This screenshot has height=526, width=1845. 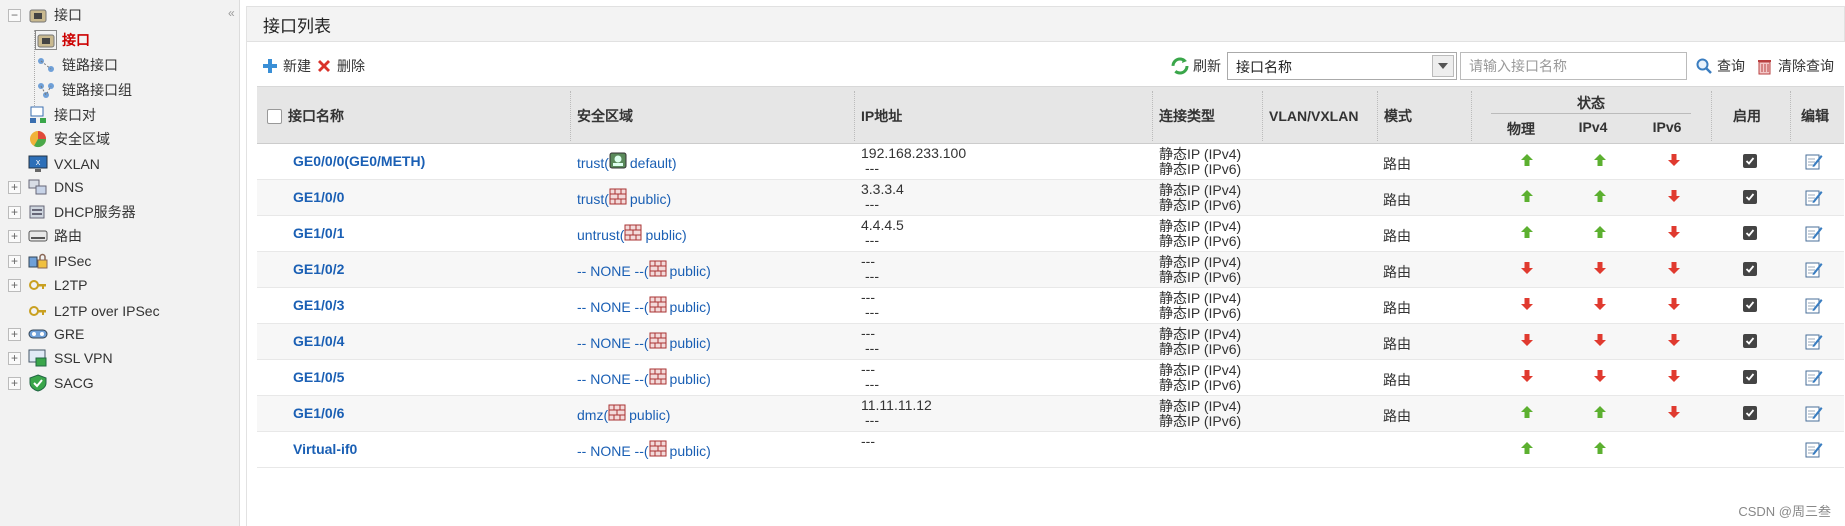 I want to click on interface-name-link: GE0/0/0(GE0/METH), so click(x=359, y=161).